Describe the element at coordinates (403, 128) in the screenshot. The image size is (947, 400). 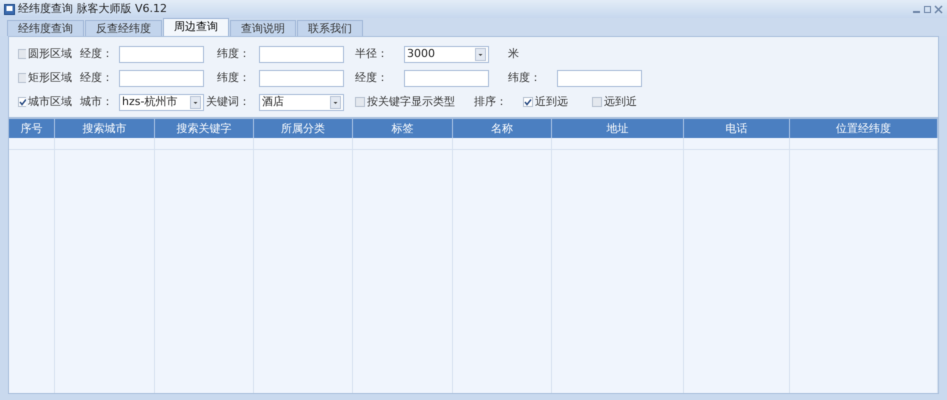
I see `column-header: 标签` at that location.